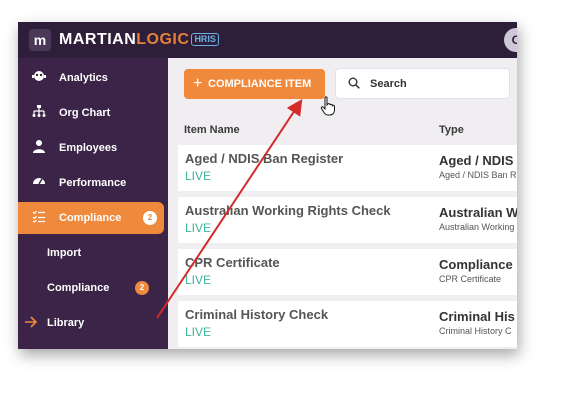  Describe the element at coordinates (232, 262) in the screenshot. I see `item-name: CPR Certificate` at that location.